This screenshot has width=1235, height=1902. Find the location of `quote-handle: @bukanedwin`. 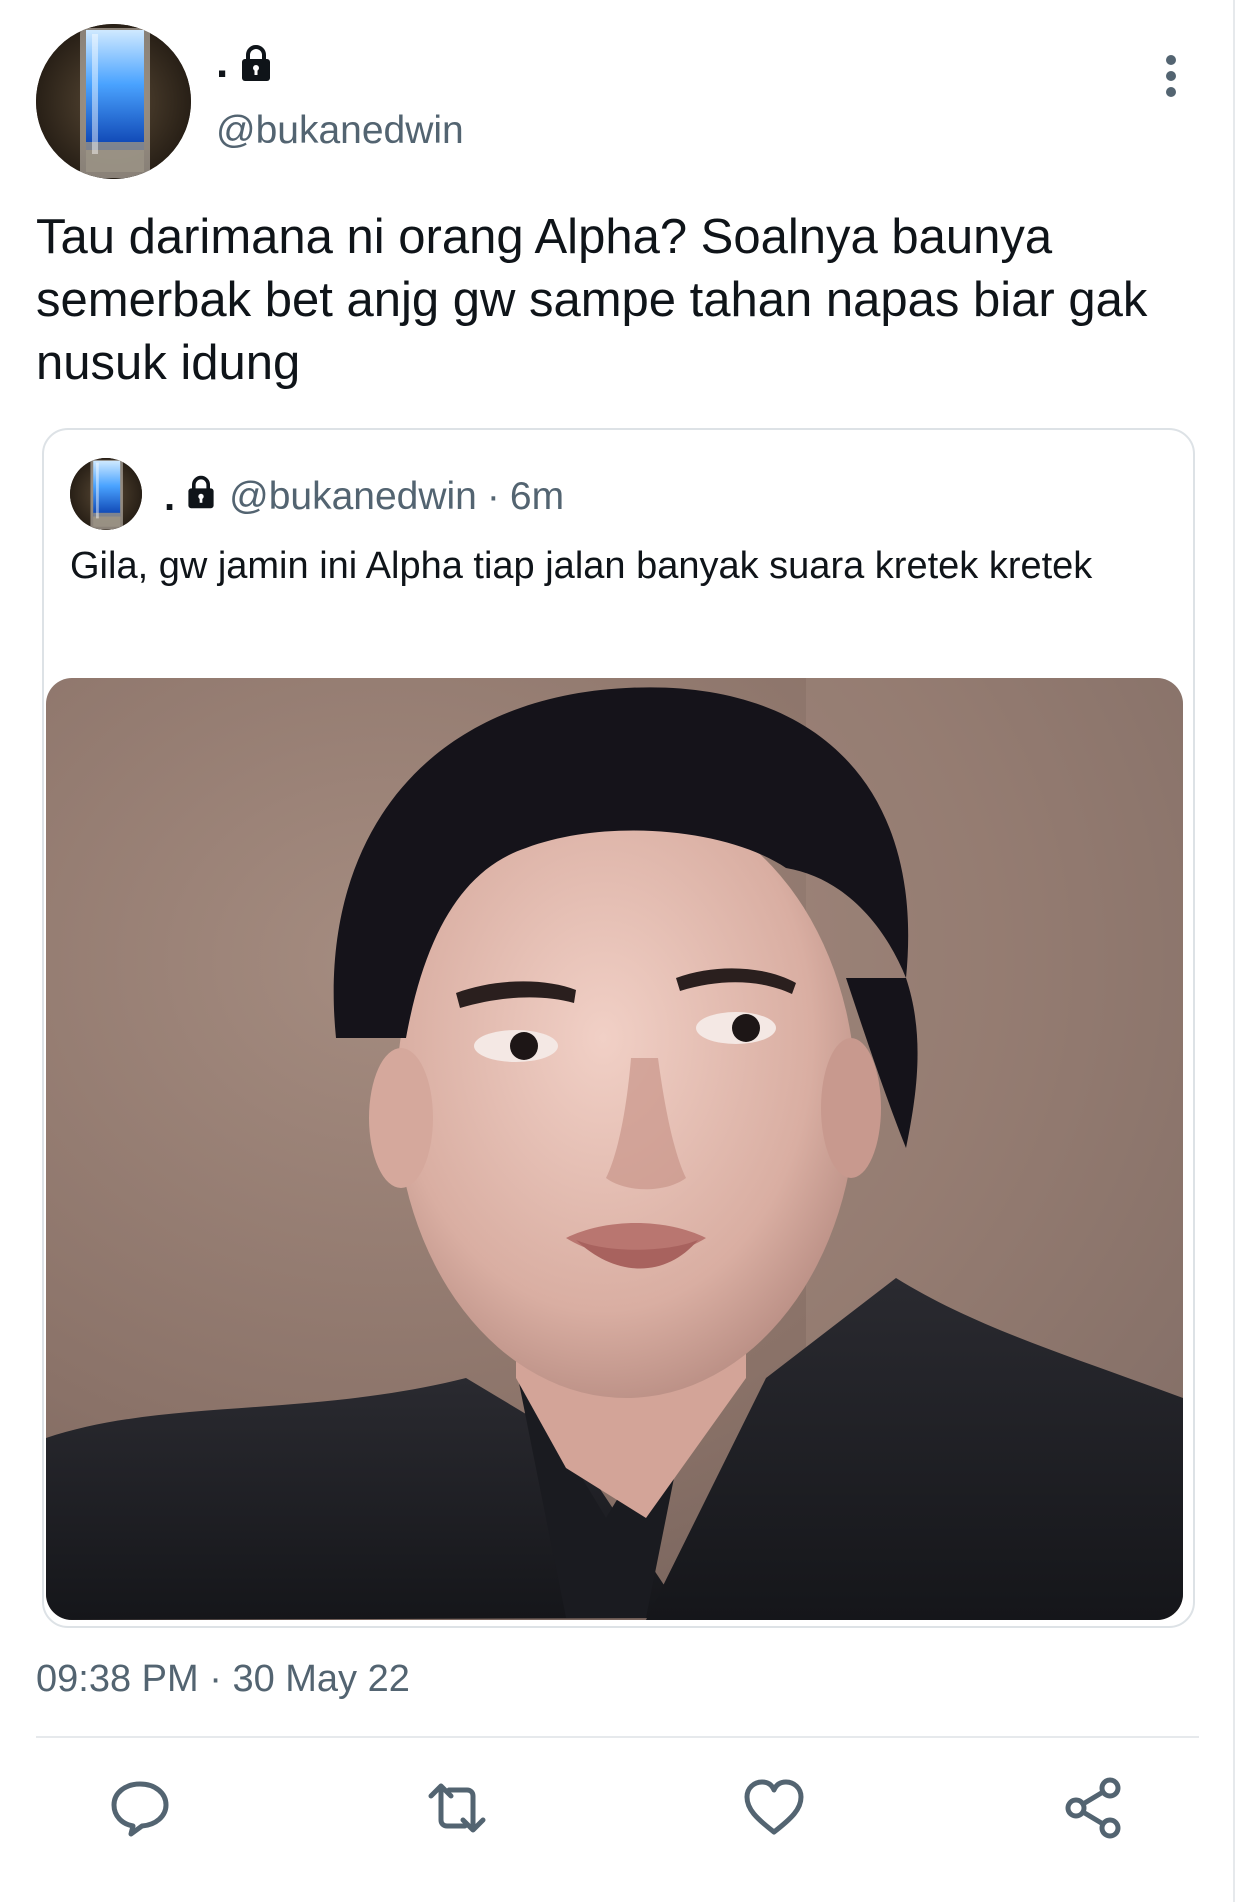

quote-handle: @bukanedwin is located at coordinates (353, 496).